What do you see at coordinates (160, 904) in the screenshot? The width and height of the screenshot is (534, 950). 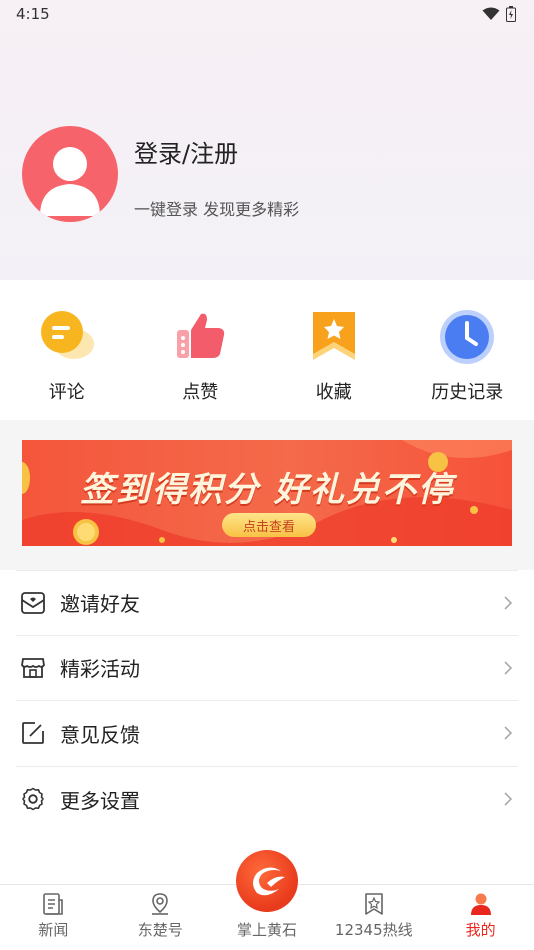 I see `location-pin-icon` at bounding box center [160, 904].